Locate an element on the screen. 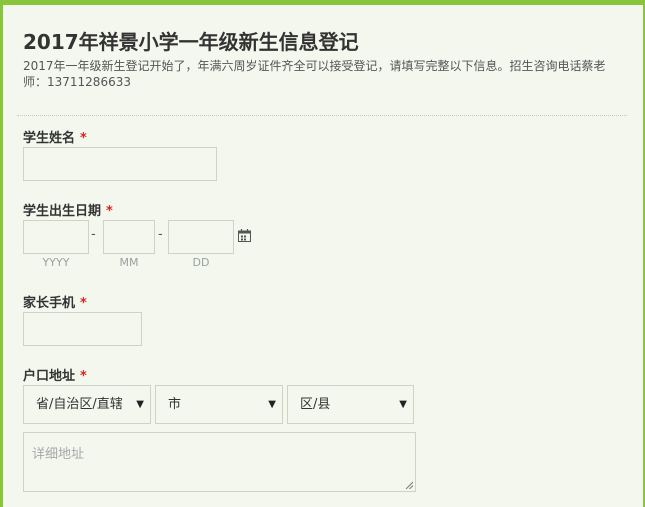 This screenshot has height=507, width=645. section-divider is located at coordinates (322, 115).